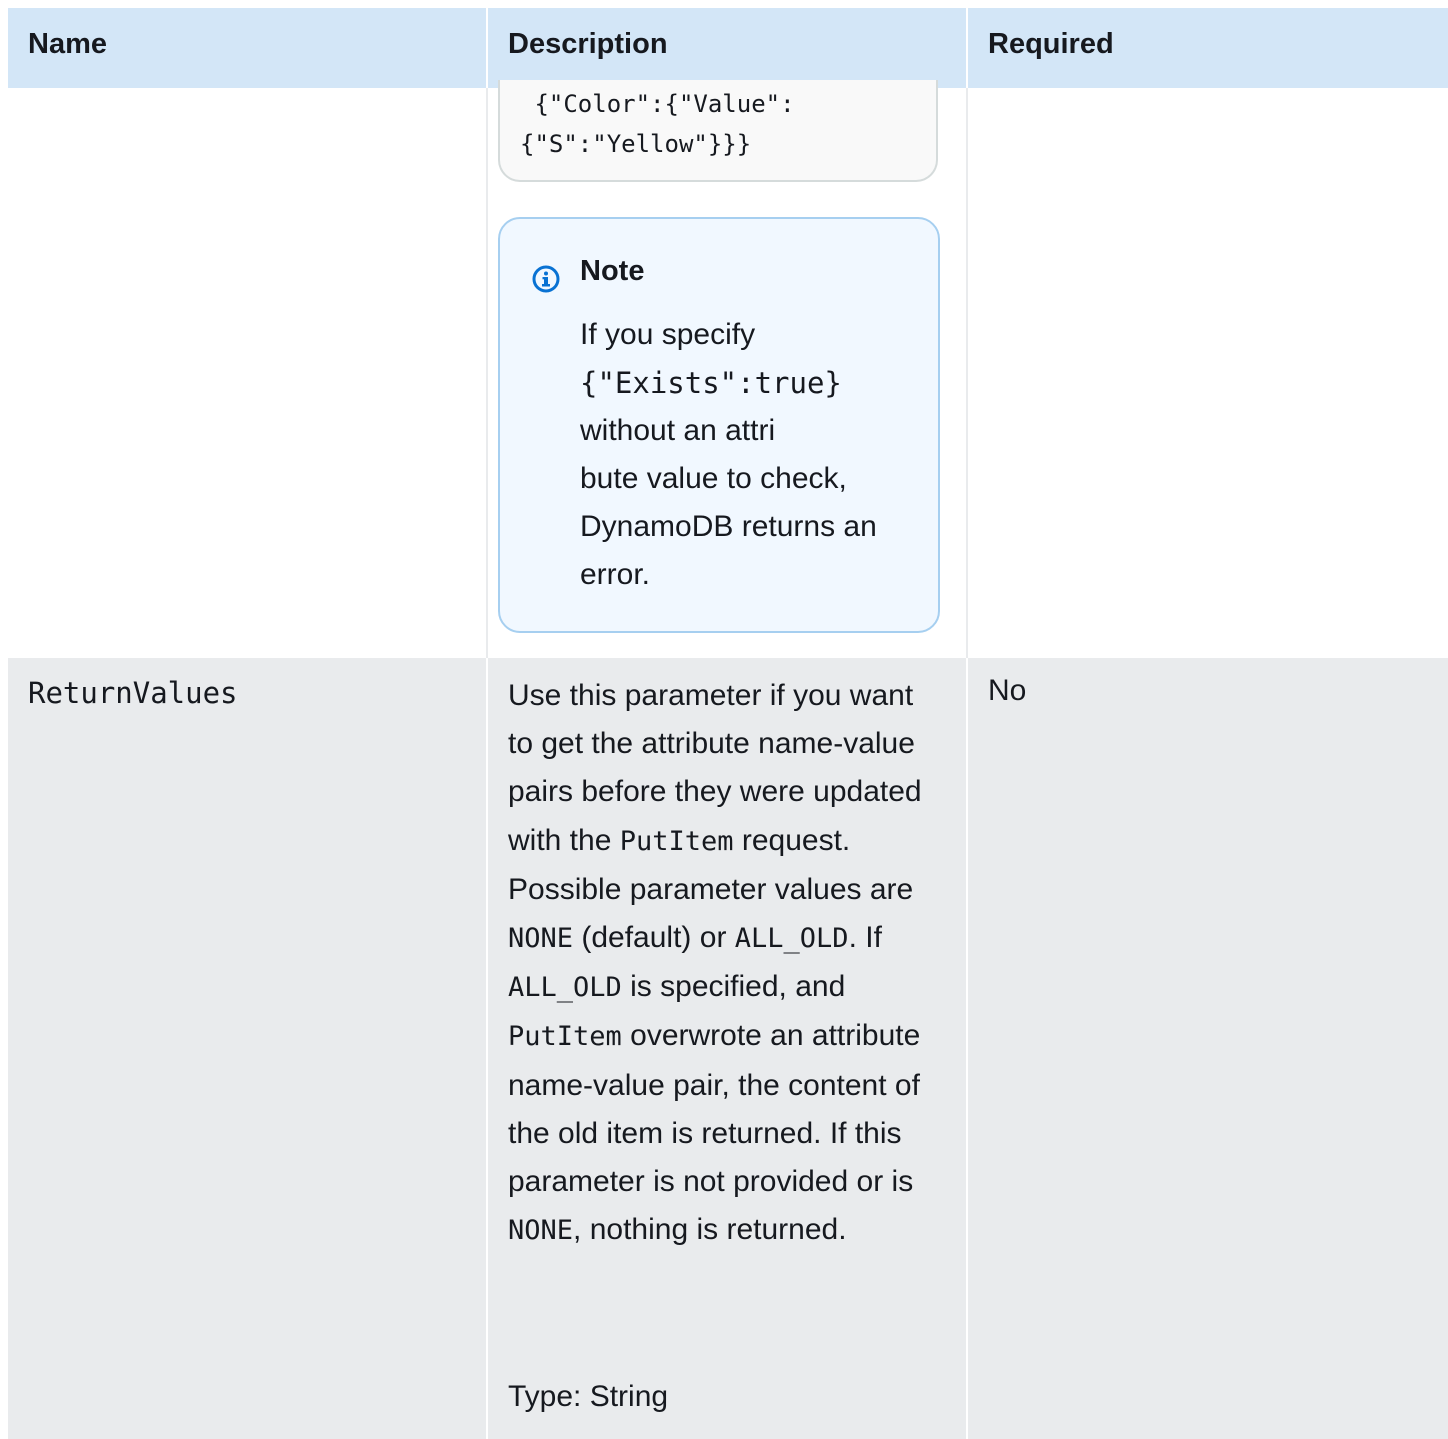 The height and width of the screenshot is (1439, 1448). What do you see at coordinates (713, 478) in the screenshot?
I see `note-text: bute value to check,` at bounding box center [713, 478].